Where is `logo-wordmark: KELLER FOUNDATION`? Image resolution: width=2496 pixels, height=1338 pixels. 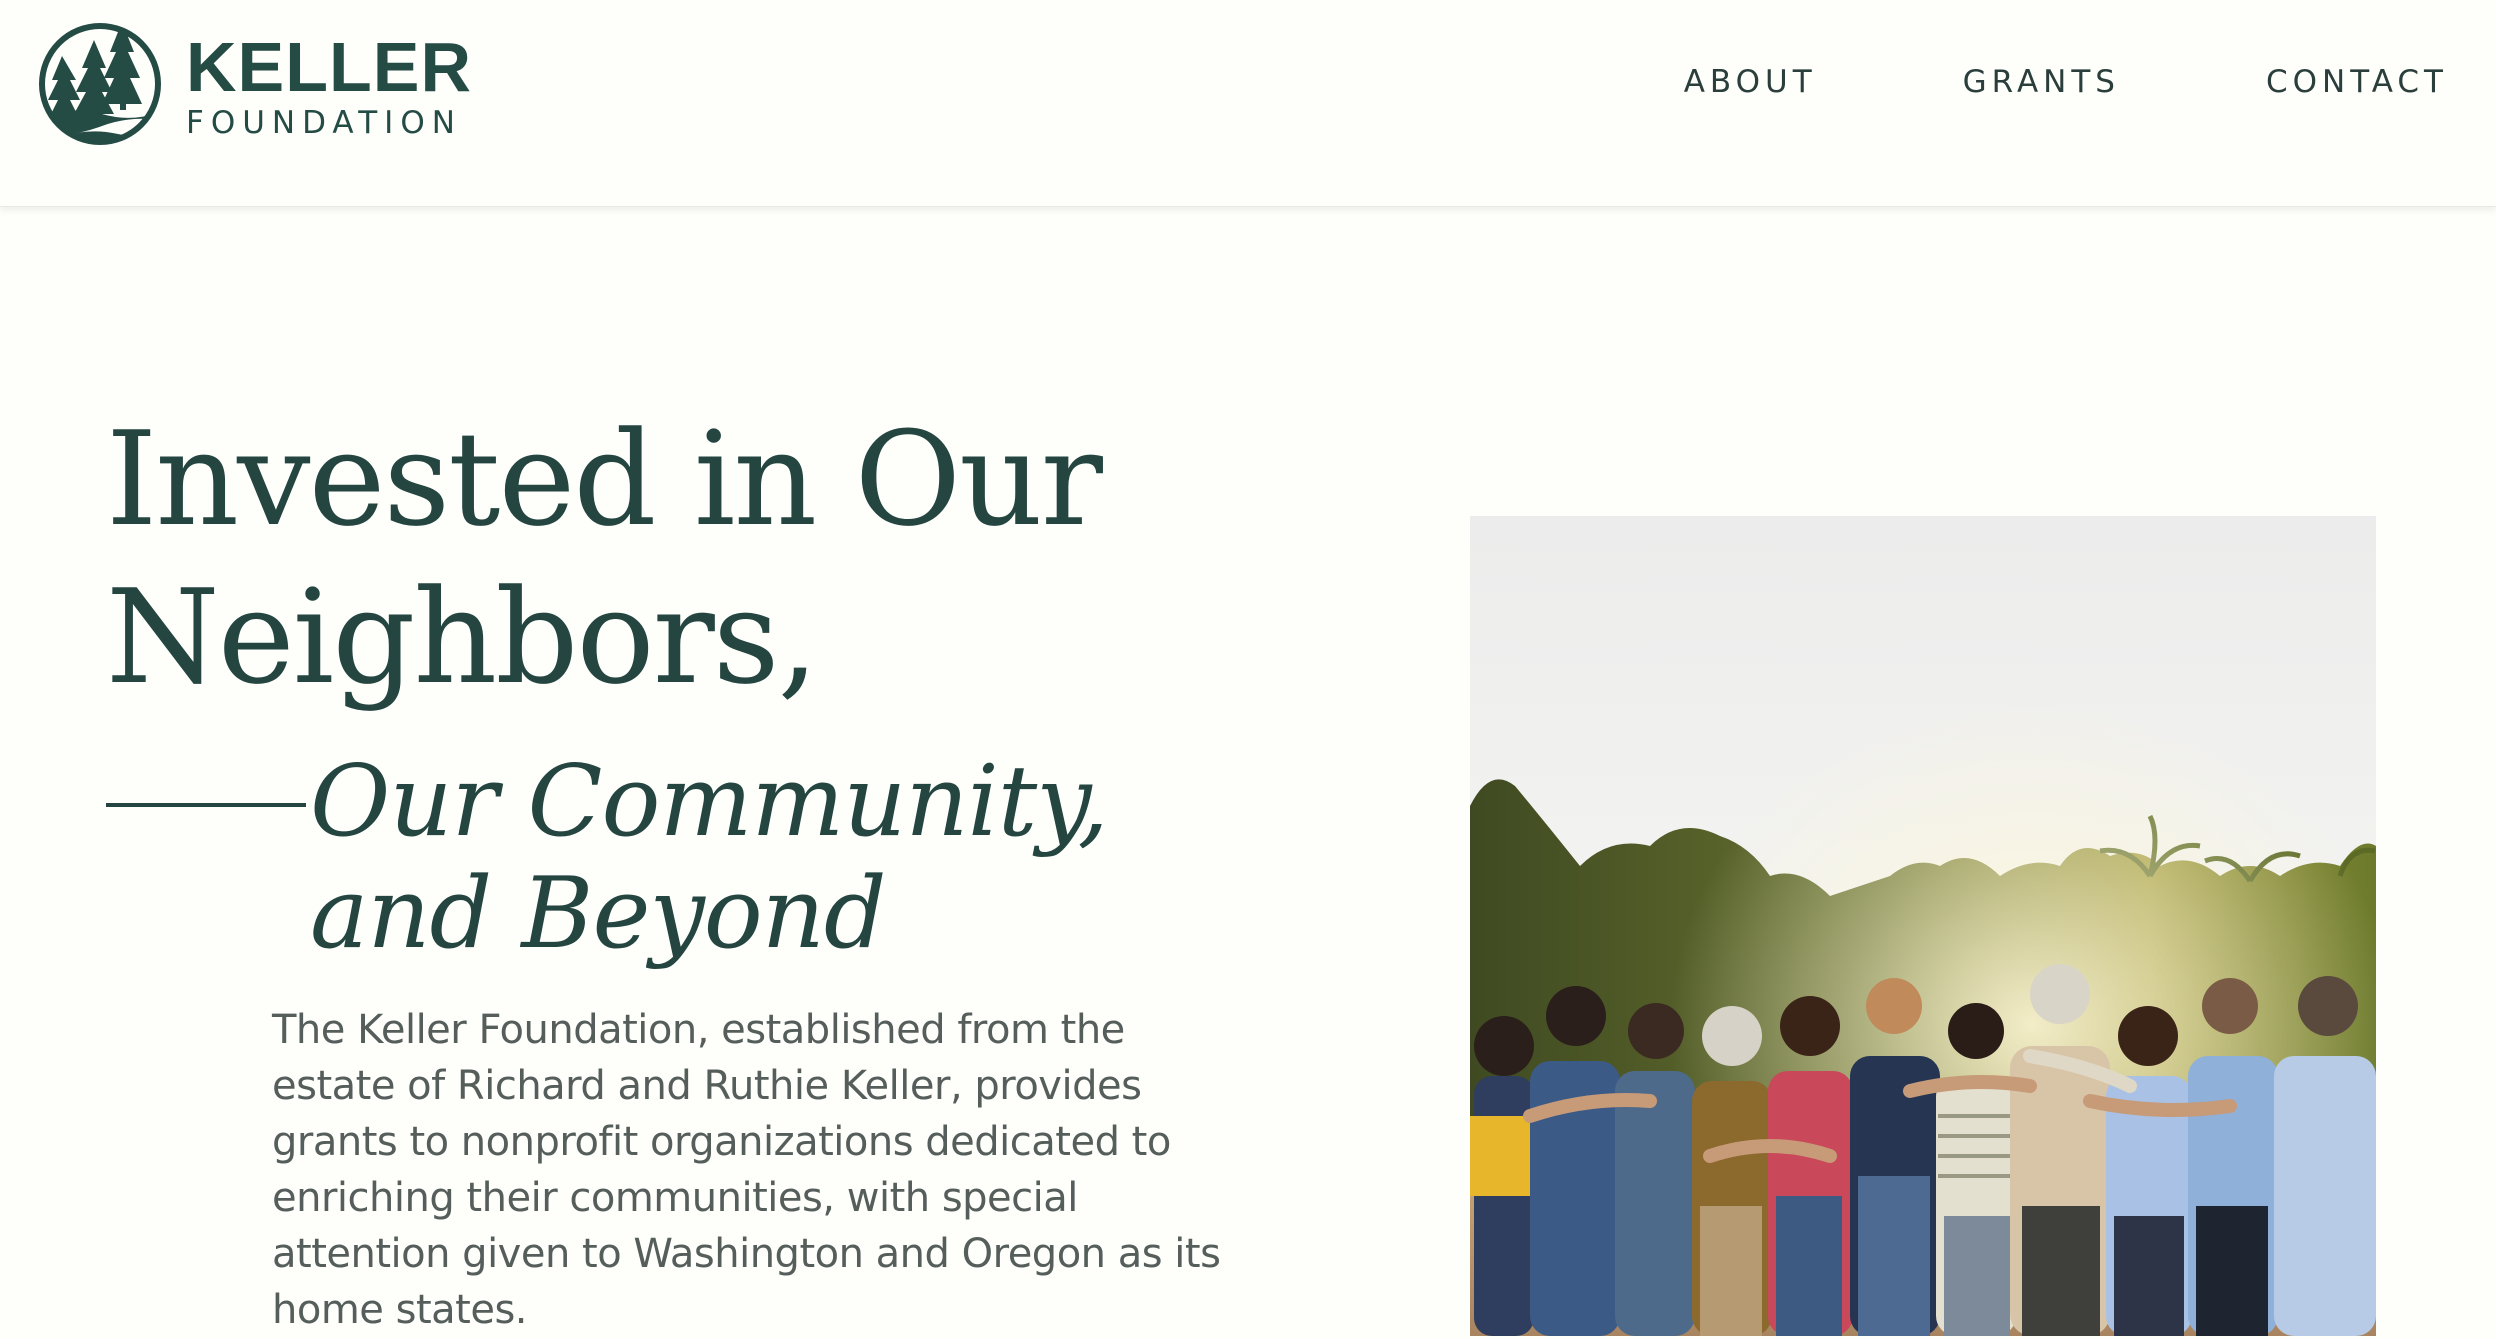
logo-wordmark: KELLER FOUNDATION is located at coordinates (329, 85).